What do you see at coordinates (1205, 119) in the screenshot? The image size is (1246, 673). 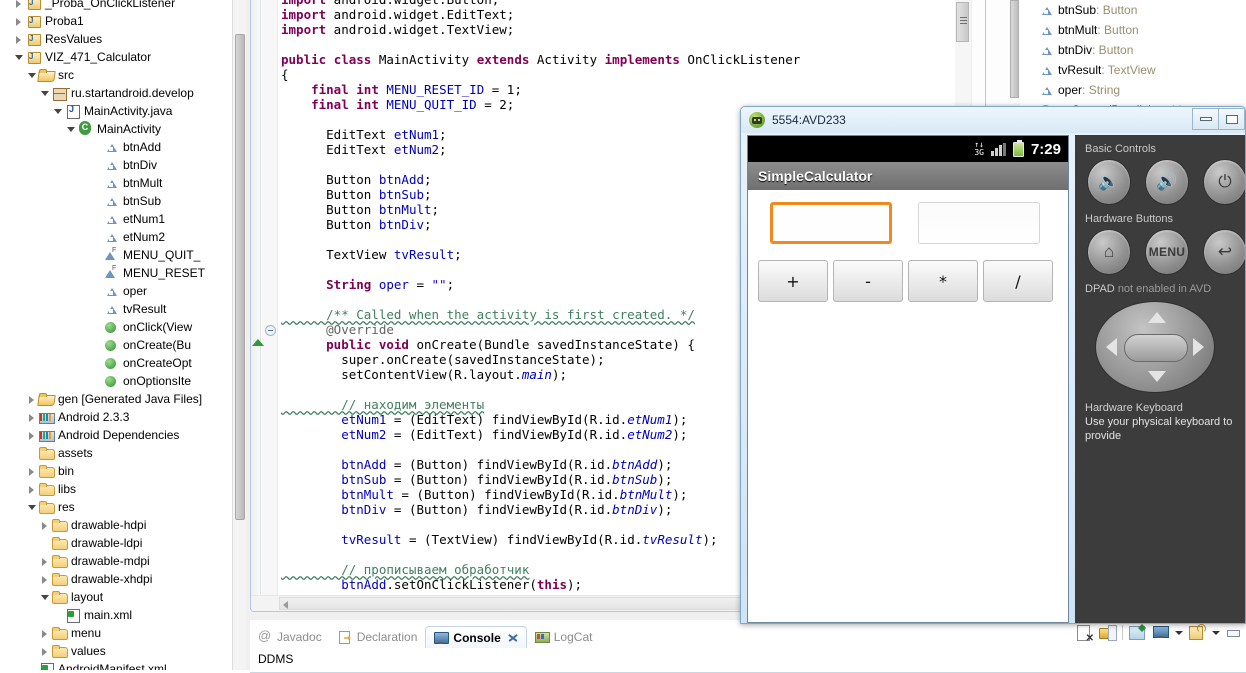 I see `minimize-button` at bounding box center [1205, 119].